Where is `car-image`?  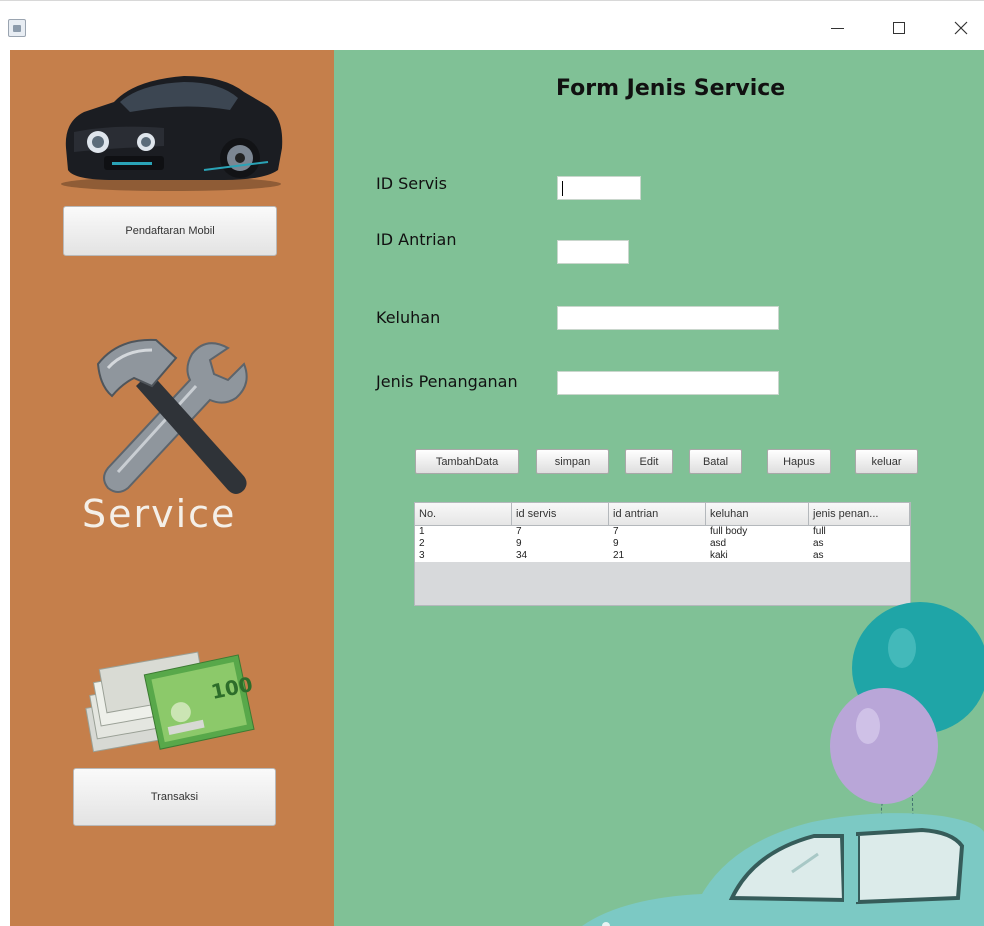
car-image is located at coordinates (172, 133).